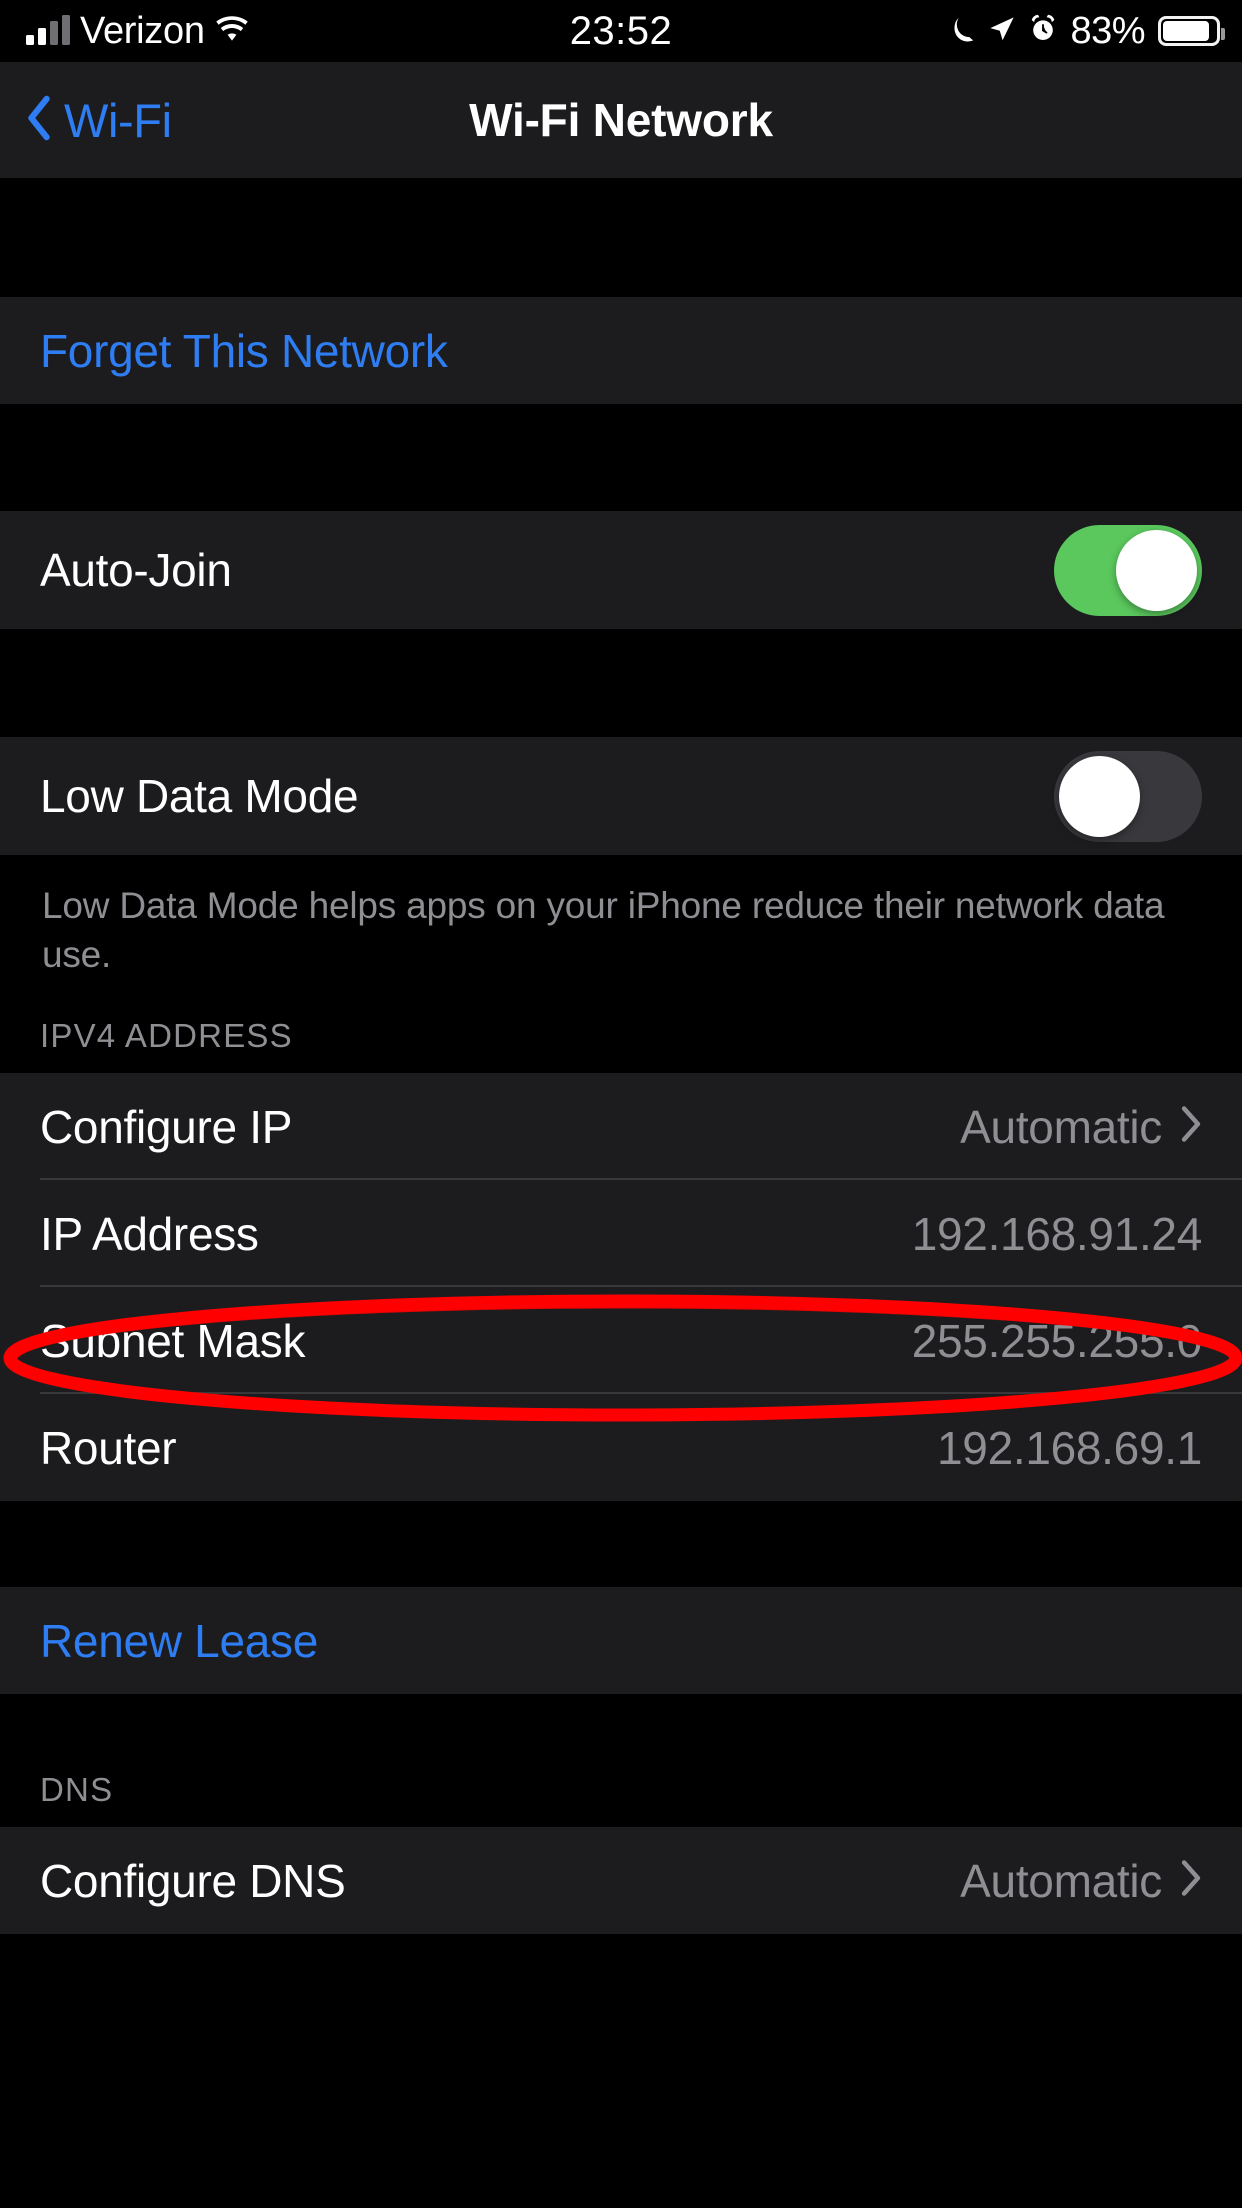  I want to click on low-data-mode-toggle, so click(1128, 796).